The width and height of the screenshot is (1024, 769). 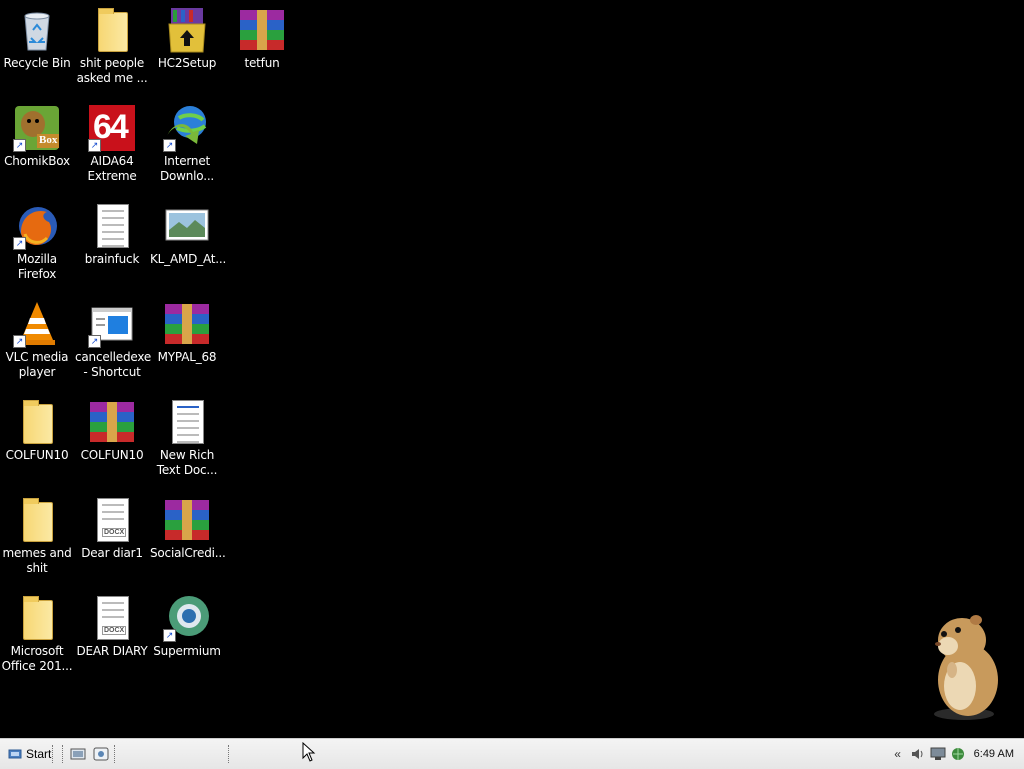 What do you see at coordinates (37, 128) in the screenshot?
I see `chomikbox-icon: Box ↗` at bounding box center [37, 128].